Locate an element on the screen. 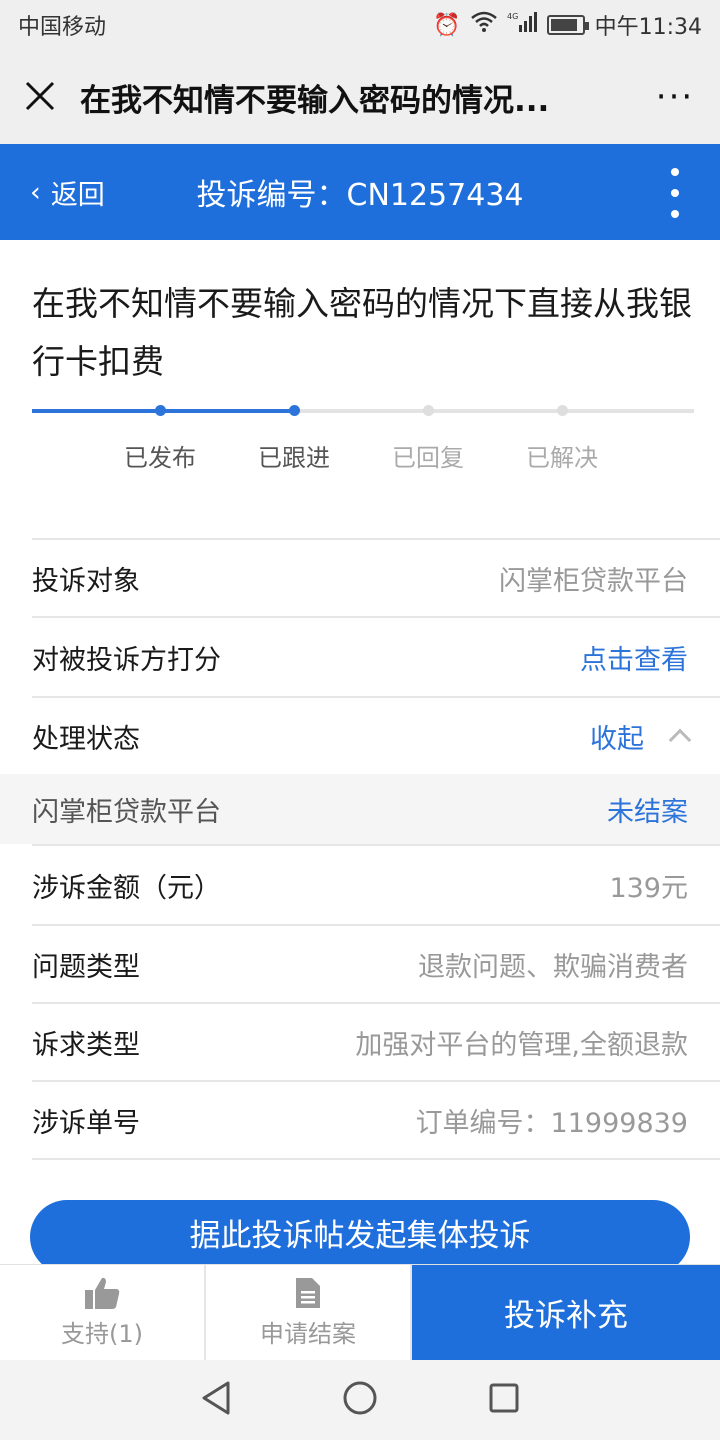  thumbs-up-icon is located at coordinates (102, 1293).